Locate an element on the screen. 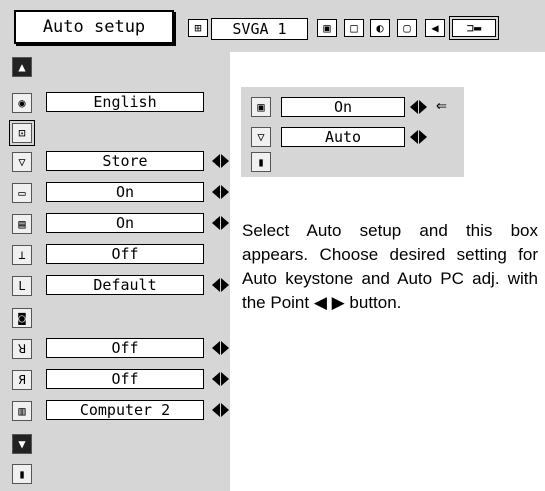 This screenshot has height=491, width=545. menu-close-icon: ⊐▬ is located at coordinates (474, 28).